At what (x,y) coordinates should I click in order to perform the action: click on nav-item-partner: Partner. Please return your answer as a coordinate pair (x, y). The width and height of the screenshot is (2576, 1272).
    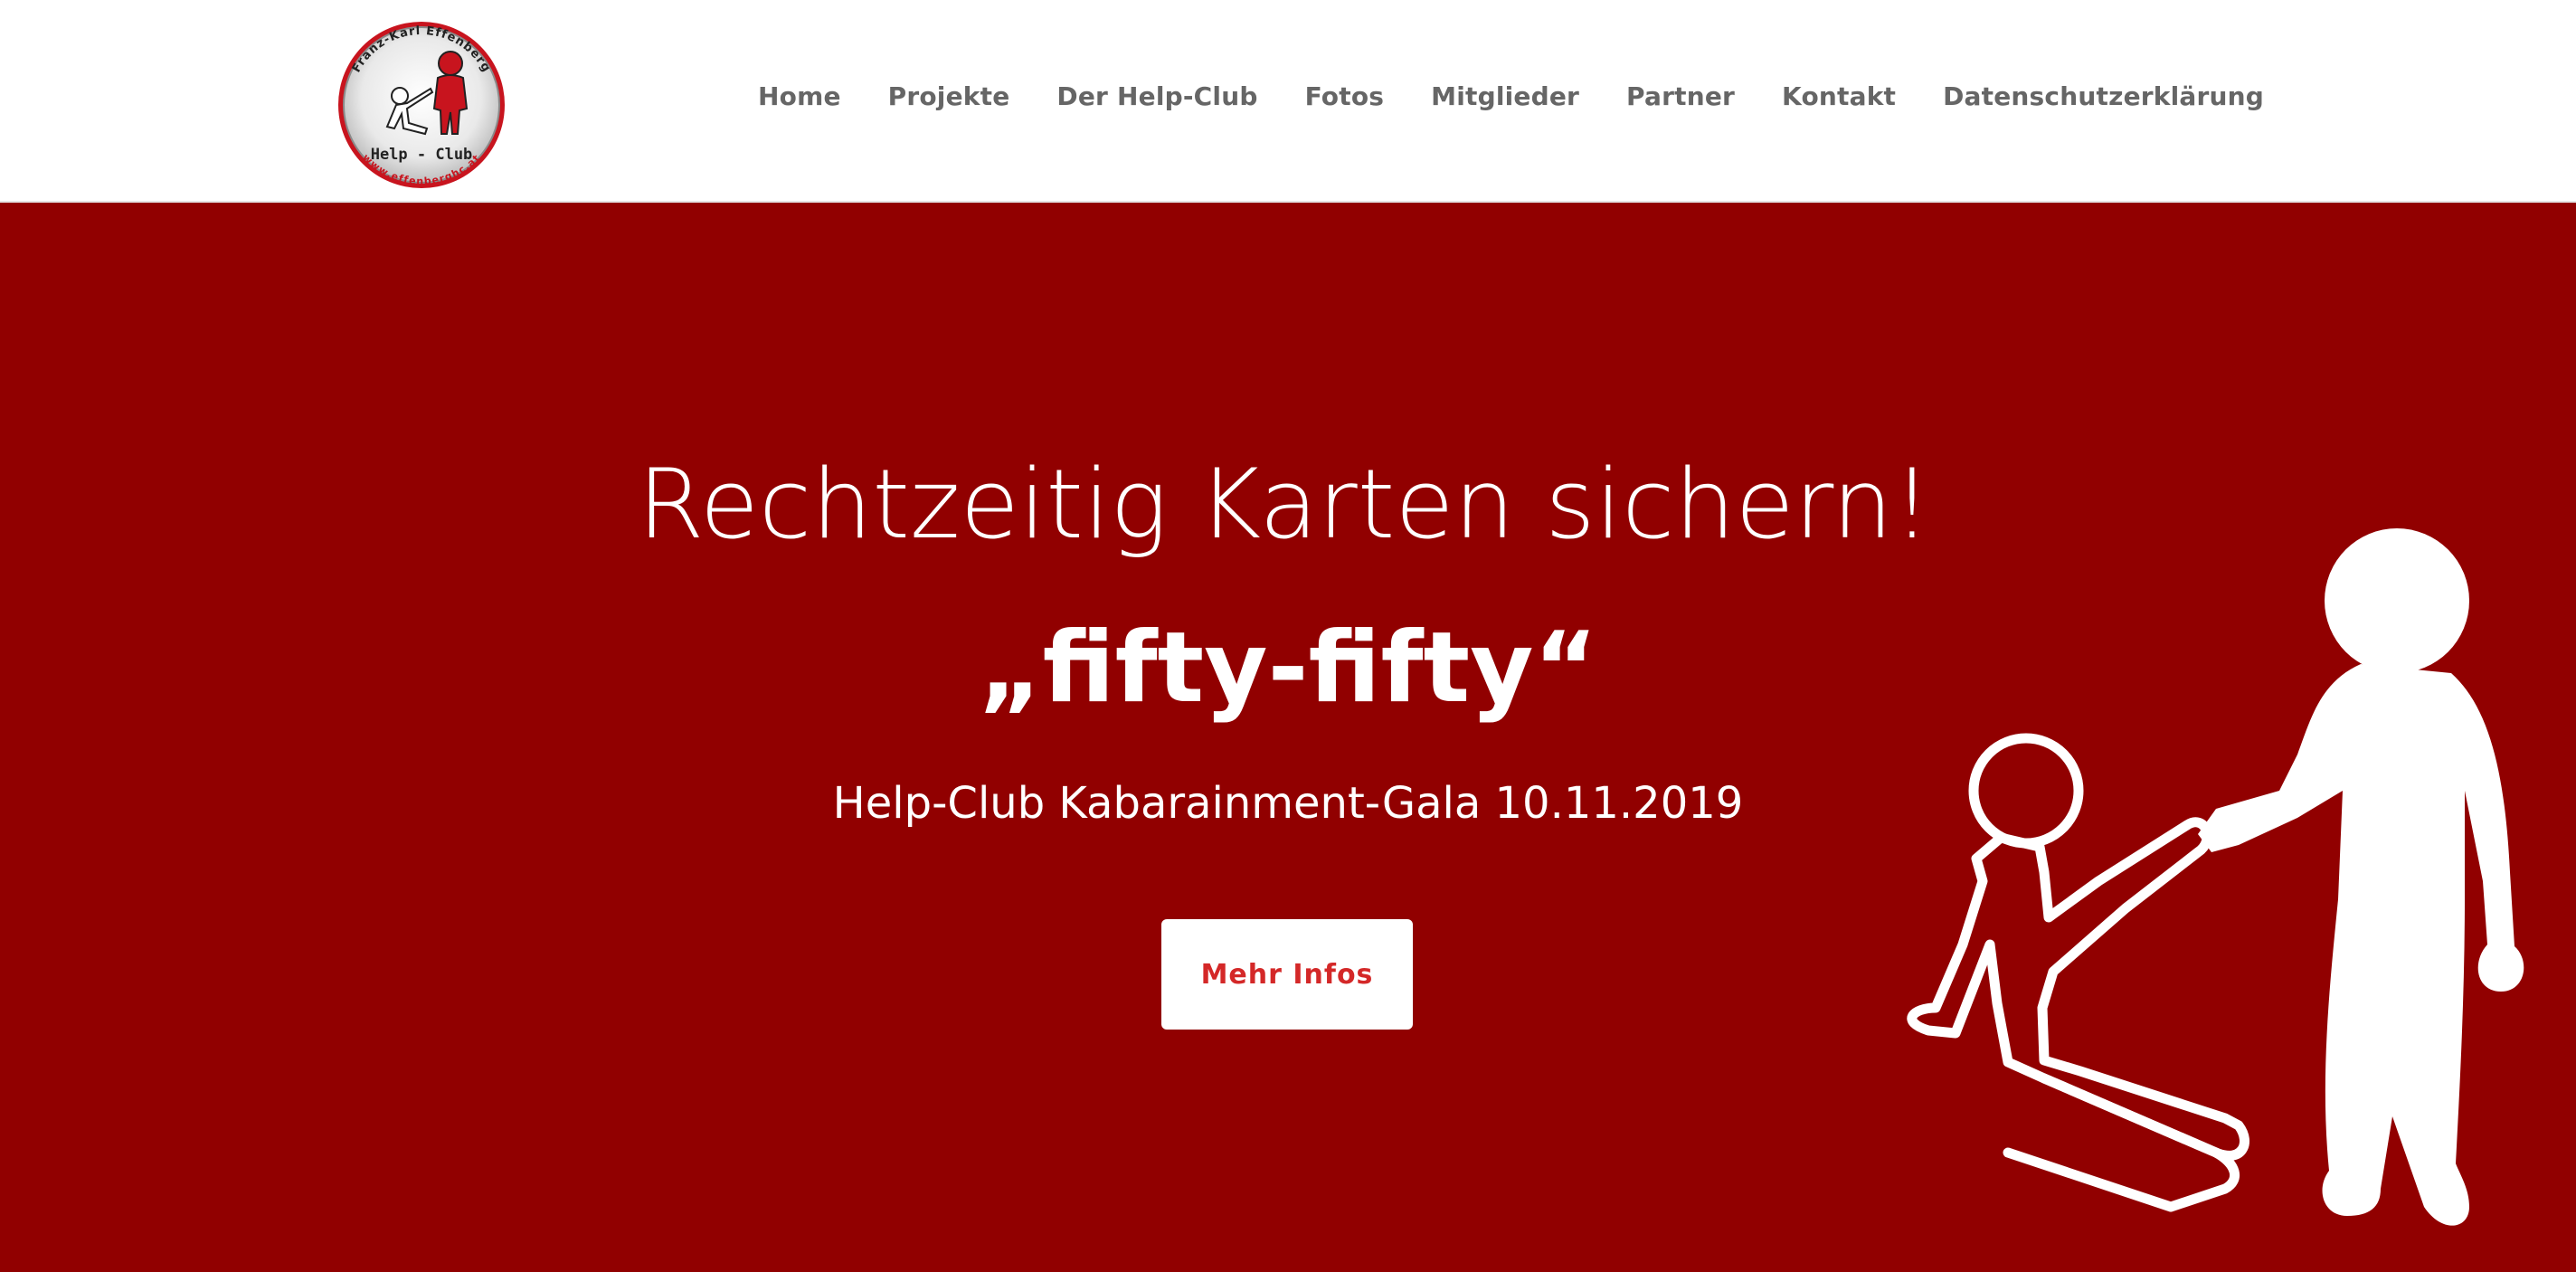
    Looking at the image, I should click on (1680, 96).